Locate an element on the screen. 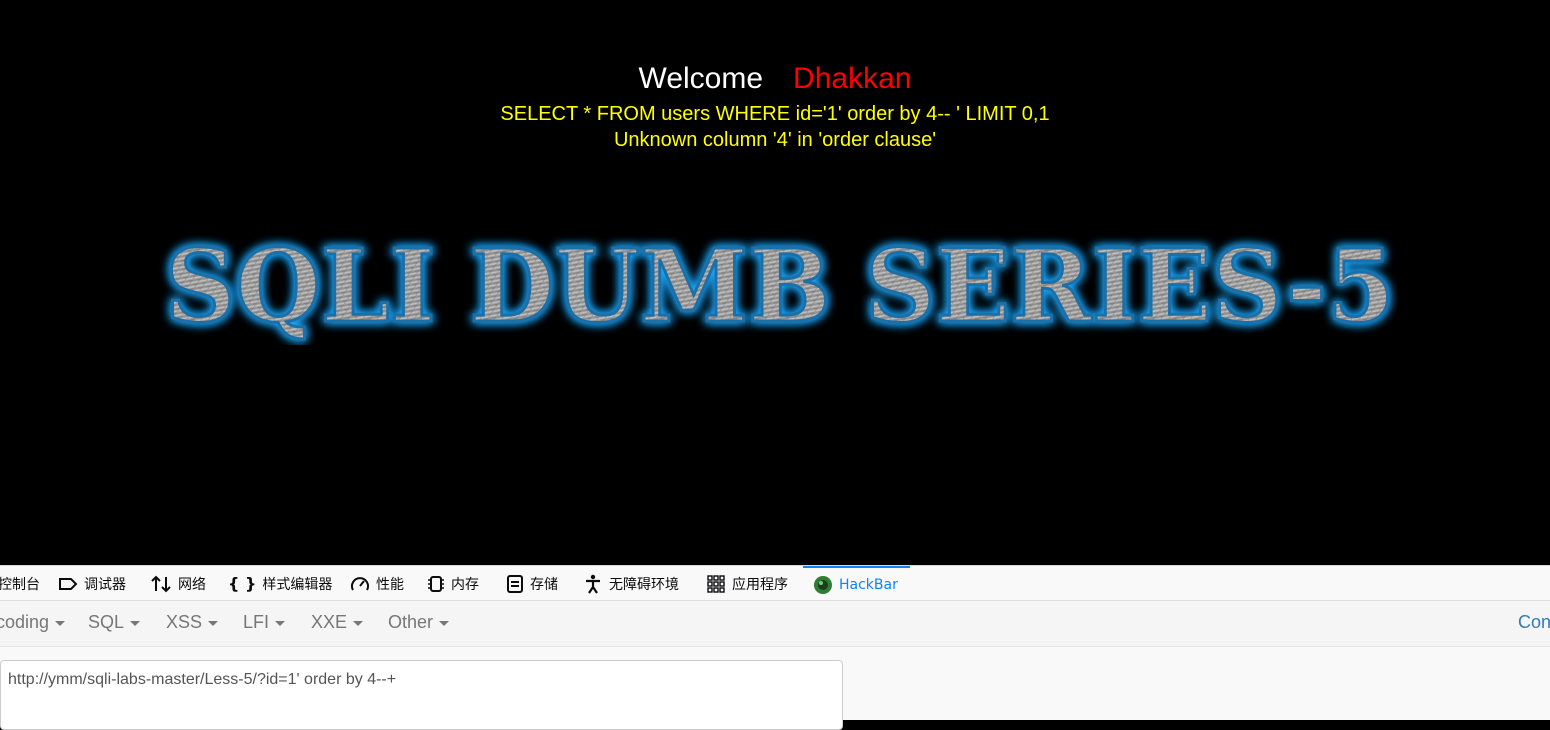 This screenshot has height=730, width=1550. debugger-icon is located at coordinates (68, 583).